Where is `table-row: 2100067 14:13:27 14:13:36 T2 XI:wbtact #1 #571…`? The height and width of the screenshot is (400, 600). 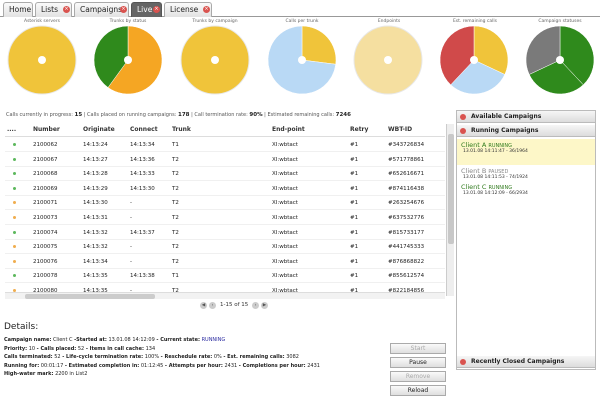 table-row: 2100067 14:13:27 14:13:36 T2 XI:wbtact #1 #571… is located at coordinates (225, 160).